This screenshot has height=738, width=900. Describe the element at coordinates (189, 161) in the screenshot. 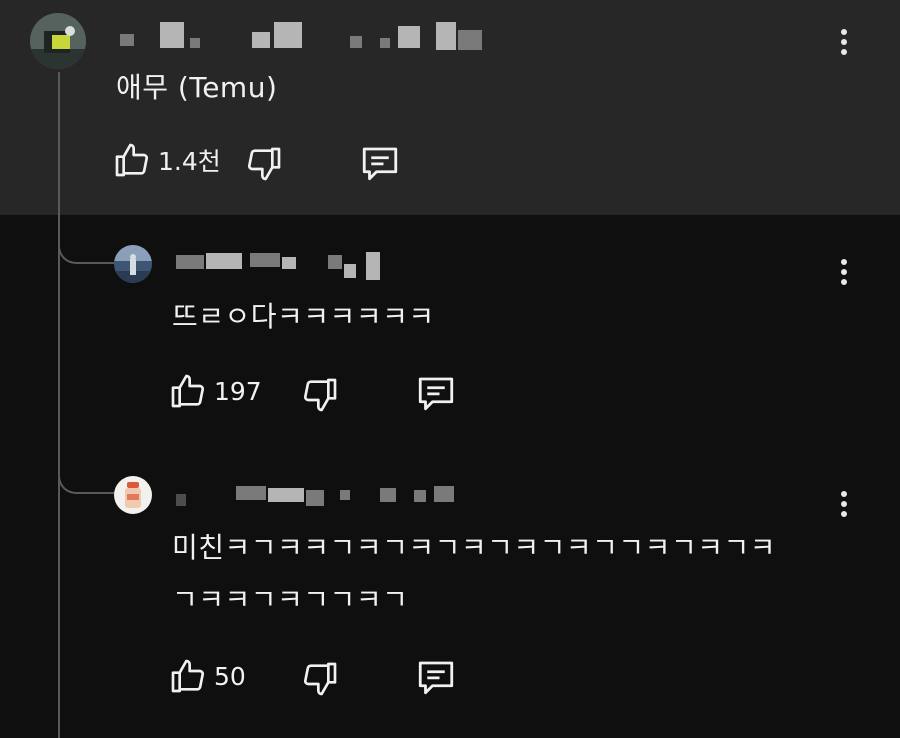

I see `like-count: 1.4천` at that location.